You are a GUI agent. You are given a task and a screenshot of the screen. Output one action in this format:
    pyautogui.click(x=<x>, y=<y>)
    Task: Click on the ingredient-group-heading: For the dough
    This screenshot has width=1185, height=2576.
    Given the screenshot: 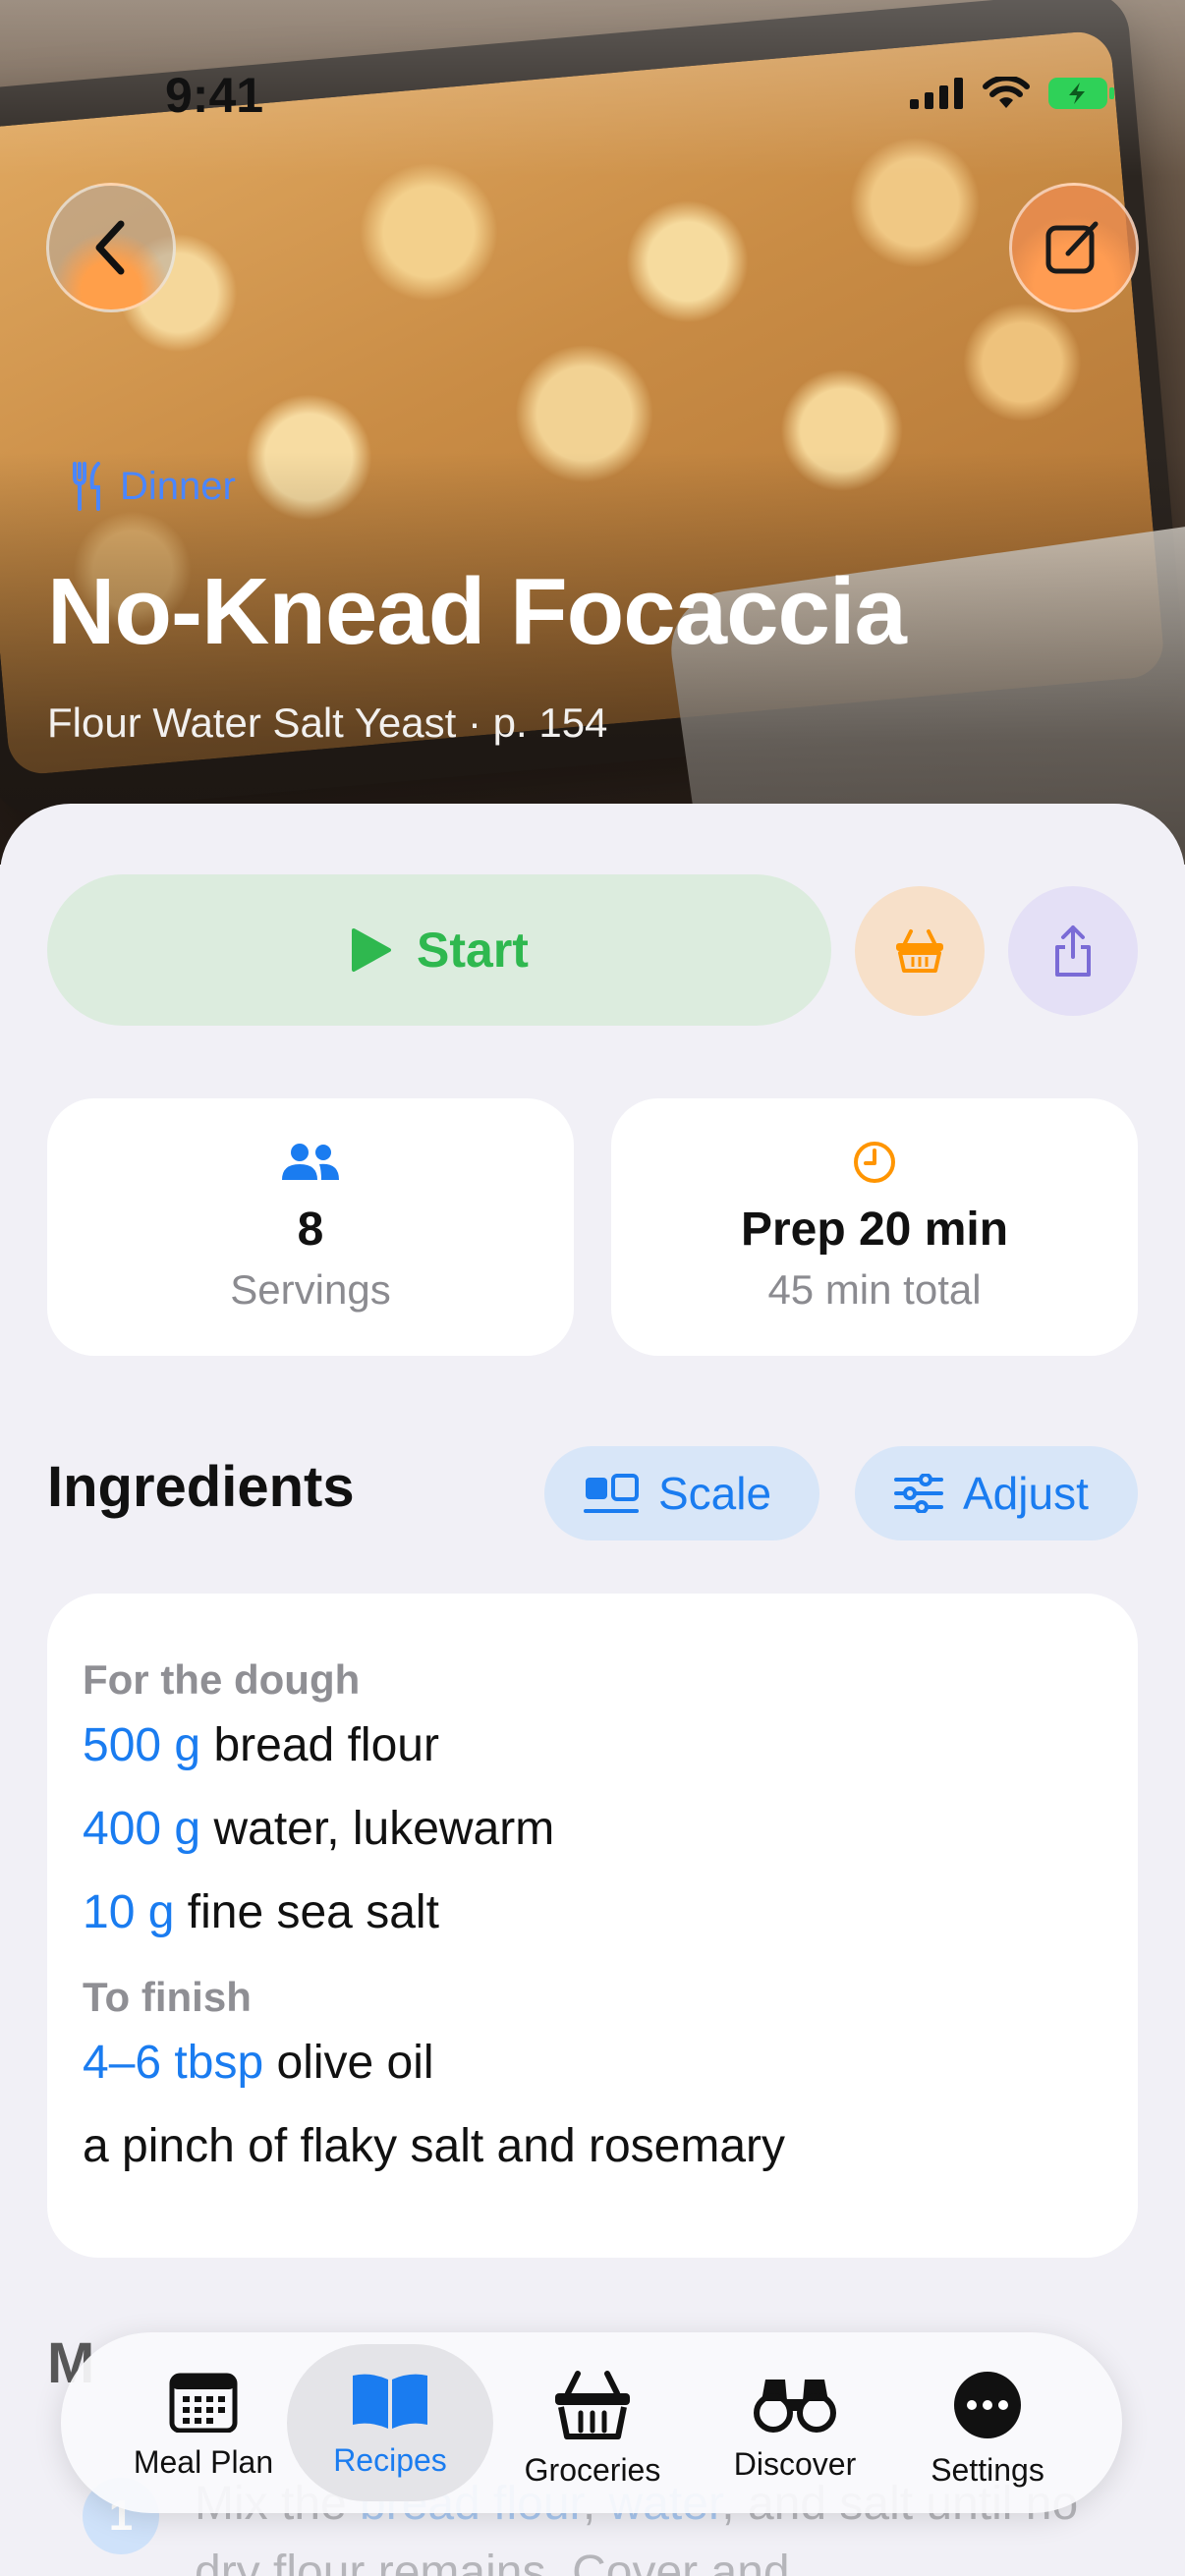 What is the action you would take?
    pyautogui.click(x=222, y=1679)
    